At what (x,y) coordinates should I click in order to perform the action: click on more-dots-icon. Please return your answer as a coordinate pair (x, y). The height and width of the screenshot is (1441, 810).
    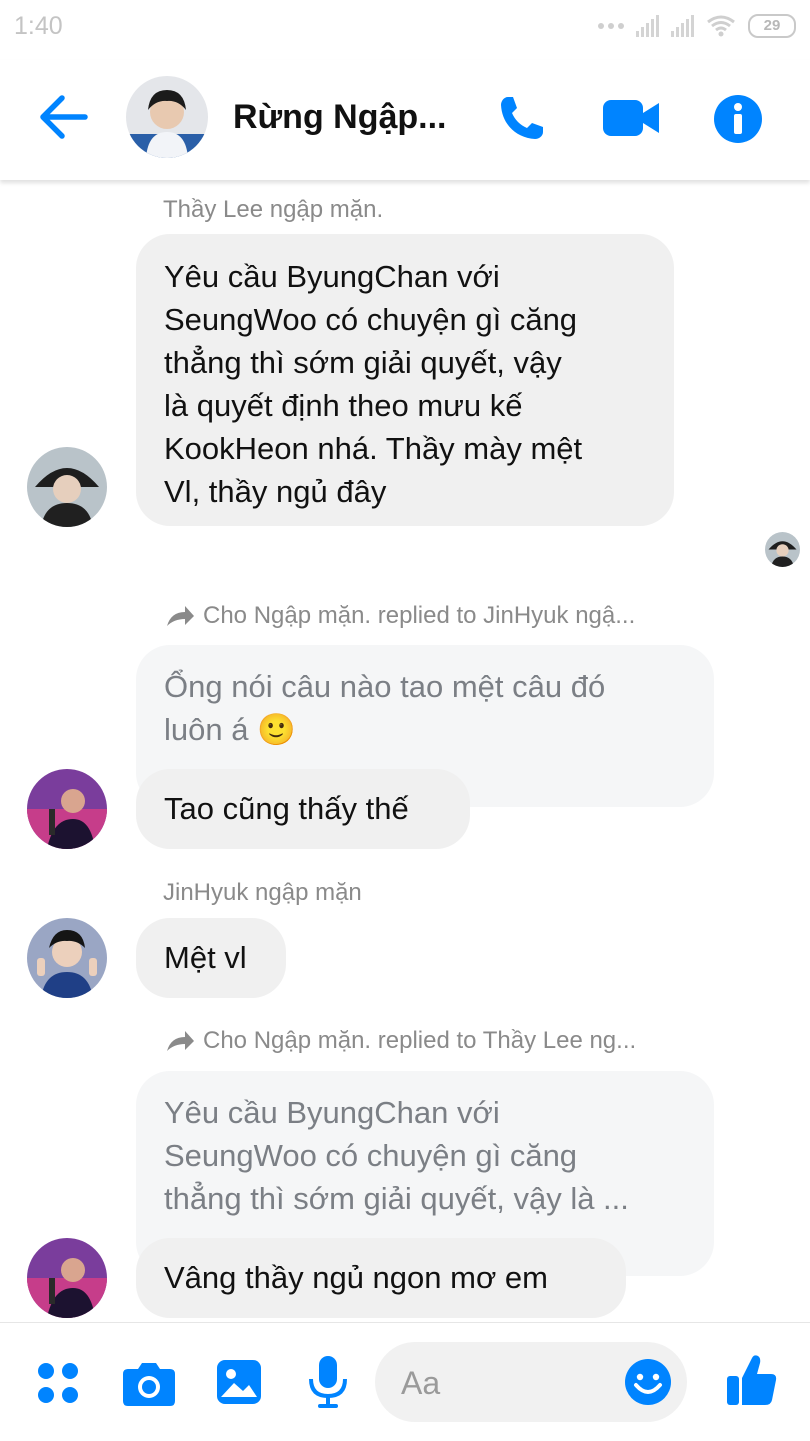
    Looking at the image, I should click on (611, 26).